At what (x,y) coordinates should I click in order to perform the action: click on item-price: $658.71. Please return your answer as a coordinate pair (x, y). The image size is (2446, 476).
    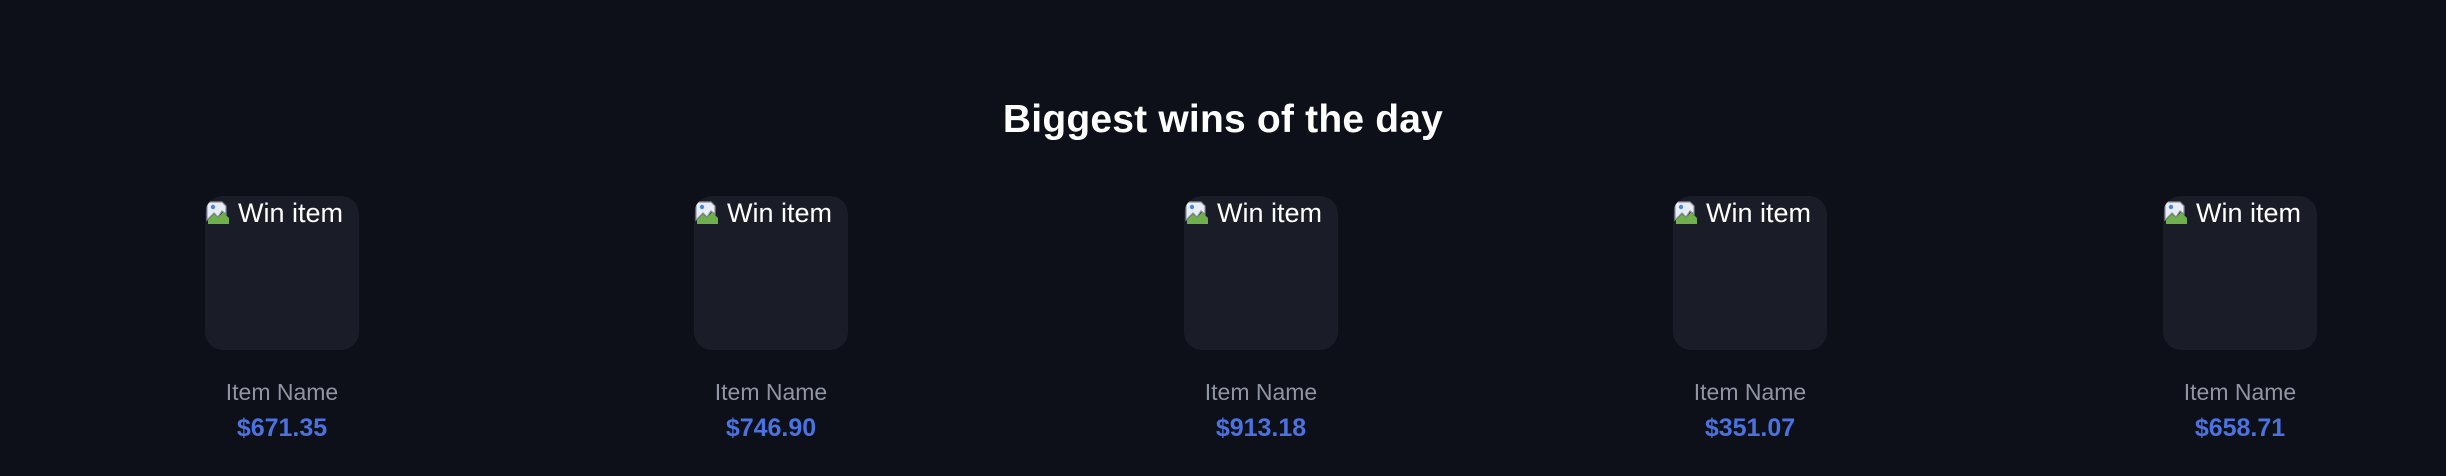
    Looking at the image, I should click on (2240, 428).